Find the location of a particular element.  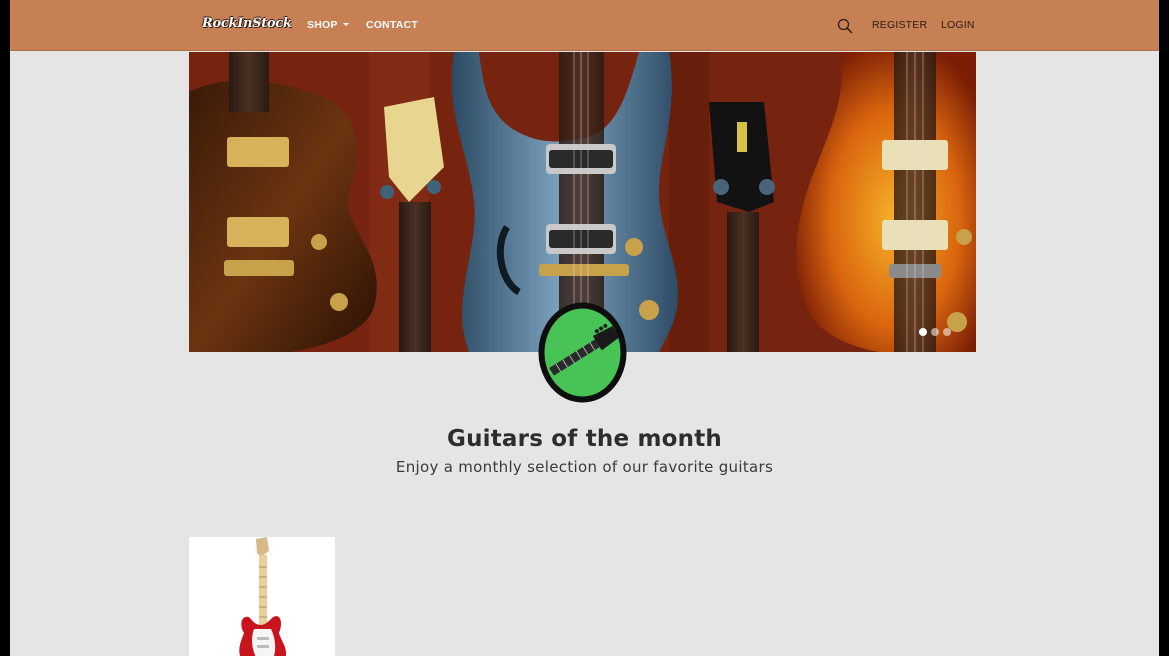

register-link: REGISTER is located at coordinates (899, 25).